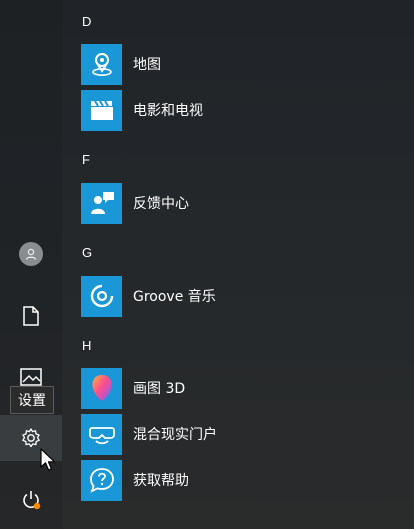  I want to click on app-label-feedback-hub: 反馈中心, so click(161, 204).